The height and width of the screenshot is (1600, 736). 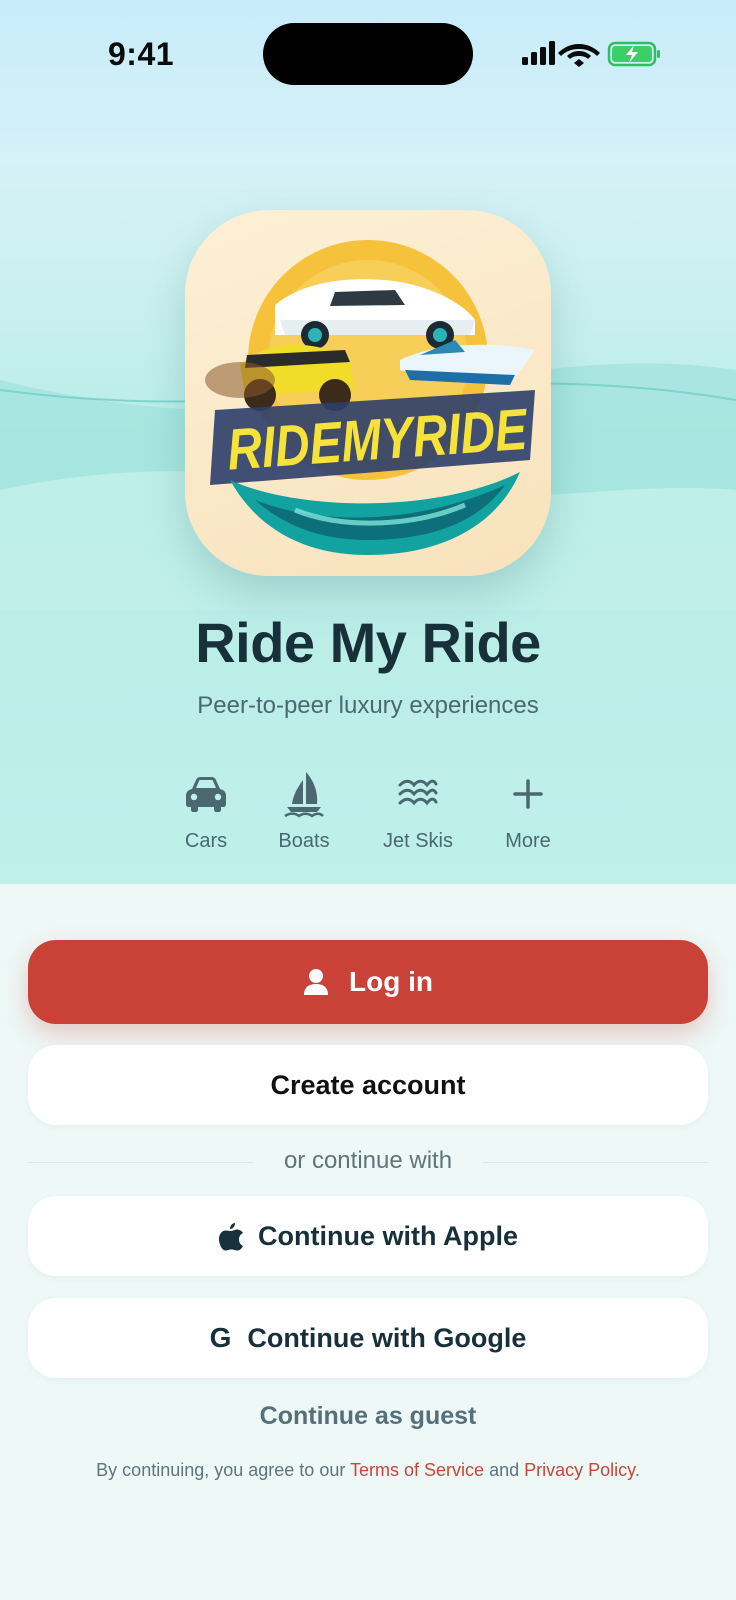 I want to click on legal-suffix: ., so click(x=637, y=1470).